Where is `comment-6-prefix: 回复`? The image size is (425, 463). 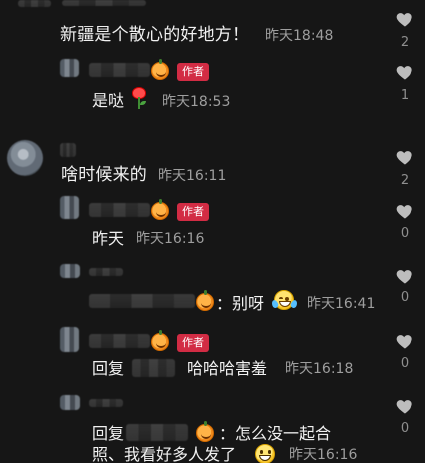 comment-6-prefix: 回复 is located at coordinates (108, 368).